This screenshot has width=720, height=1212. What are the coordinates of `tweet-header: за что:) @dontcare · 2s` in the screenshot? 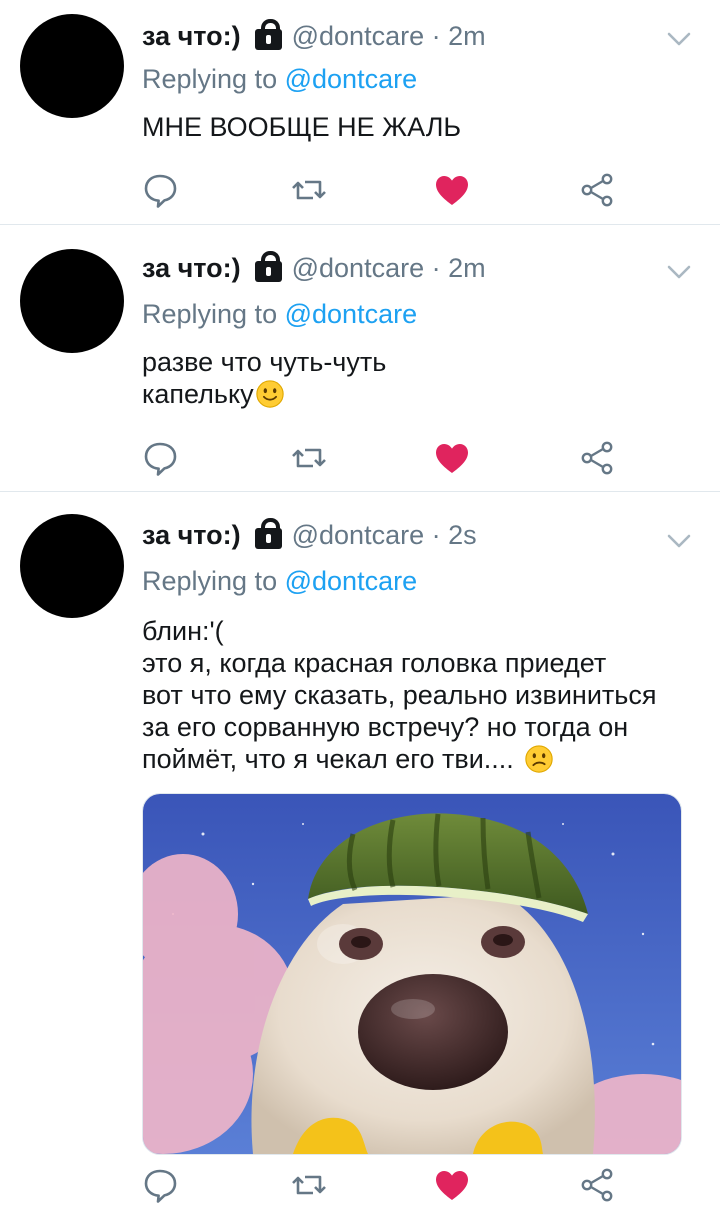 It's located at (309, 535).